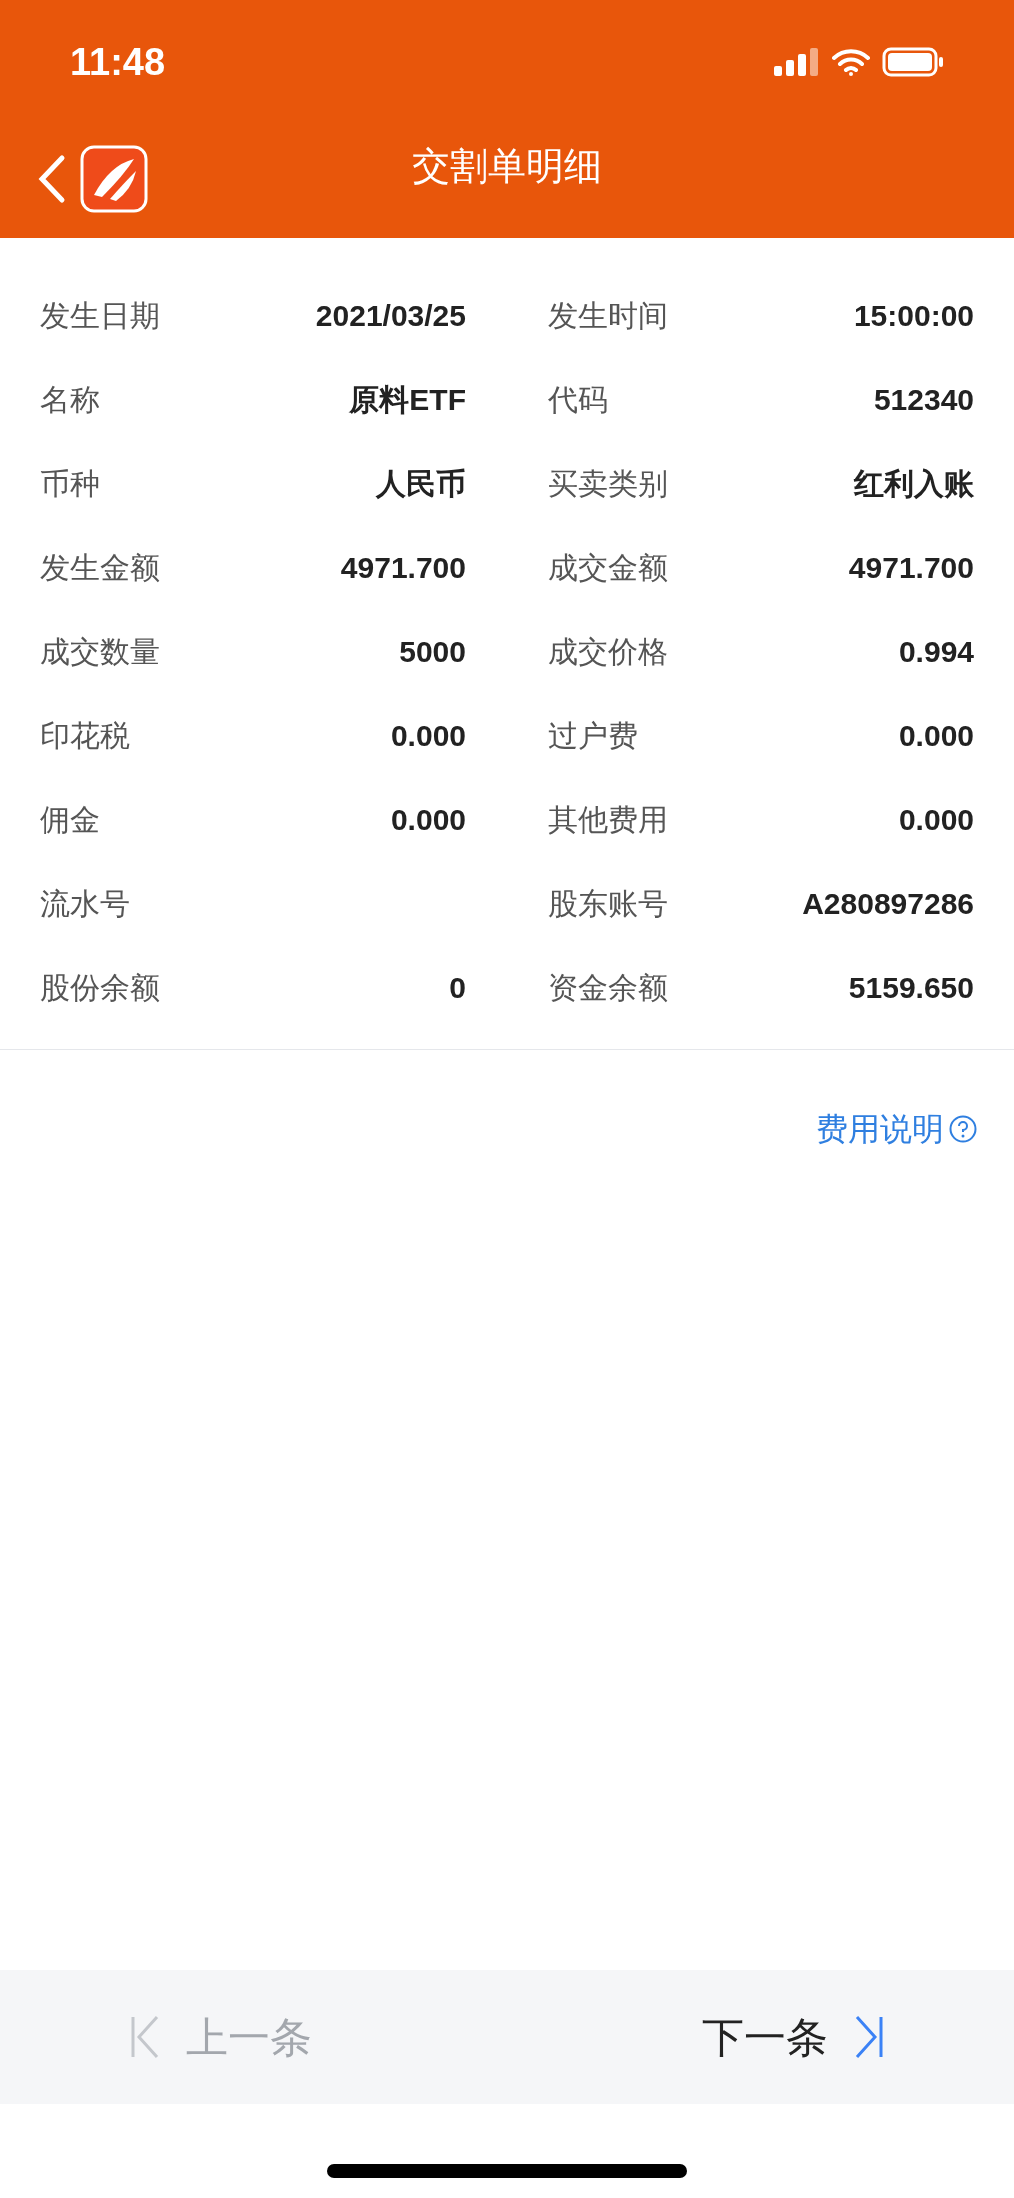  I want to click on field-value: 5000, so click(432, 651).